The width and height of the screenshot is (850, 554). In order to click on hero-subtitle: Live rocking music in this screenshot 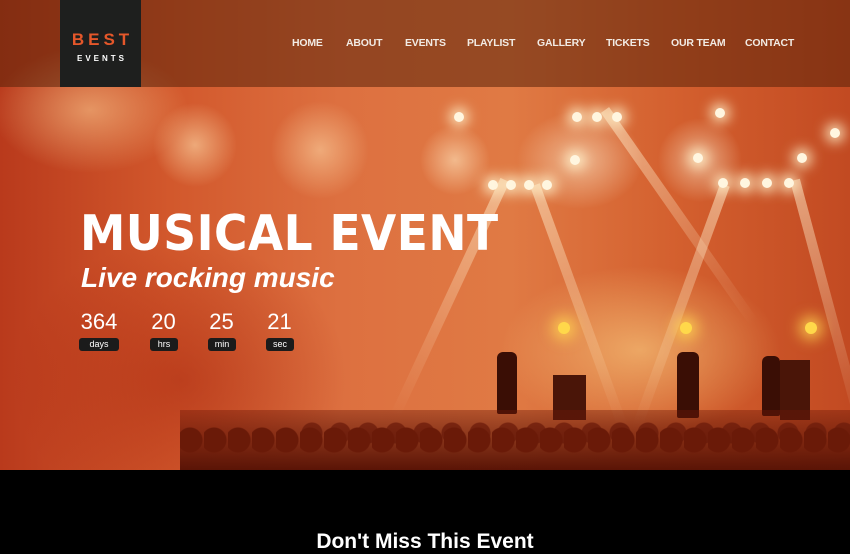, I will do `click(208, 277)`.